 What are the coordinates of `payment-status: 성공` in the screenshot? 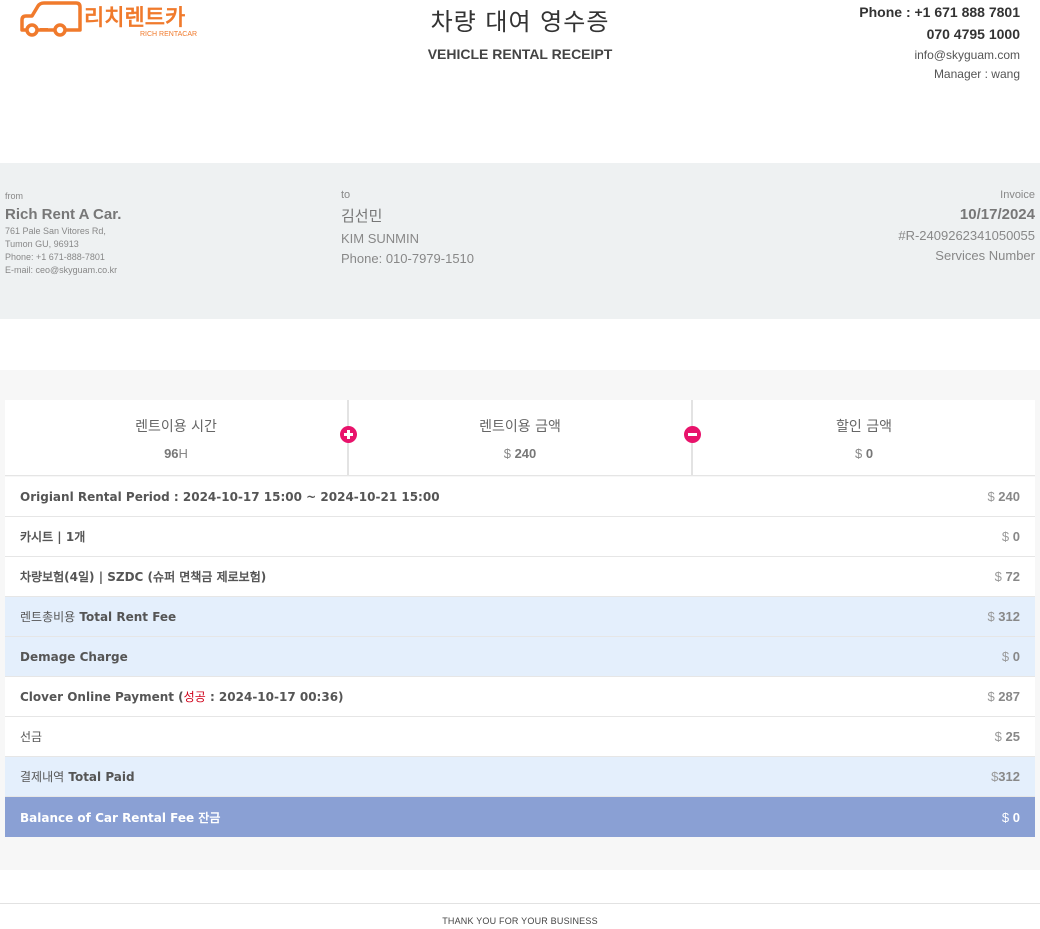 It's located at (194, 697).